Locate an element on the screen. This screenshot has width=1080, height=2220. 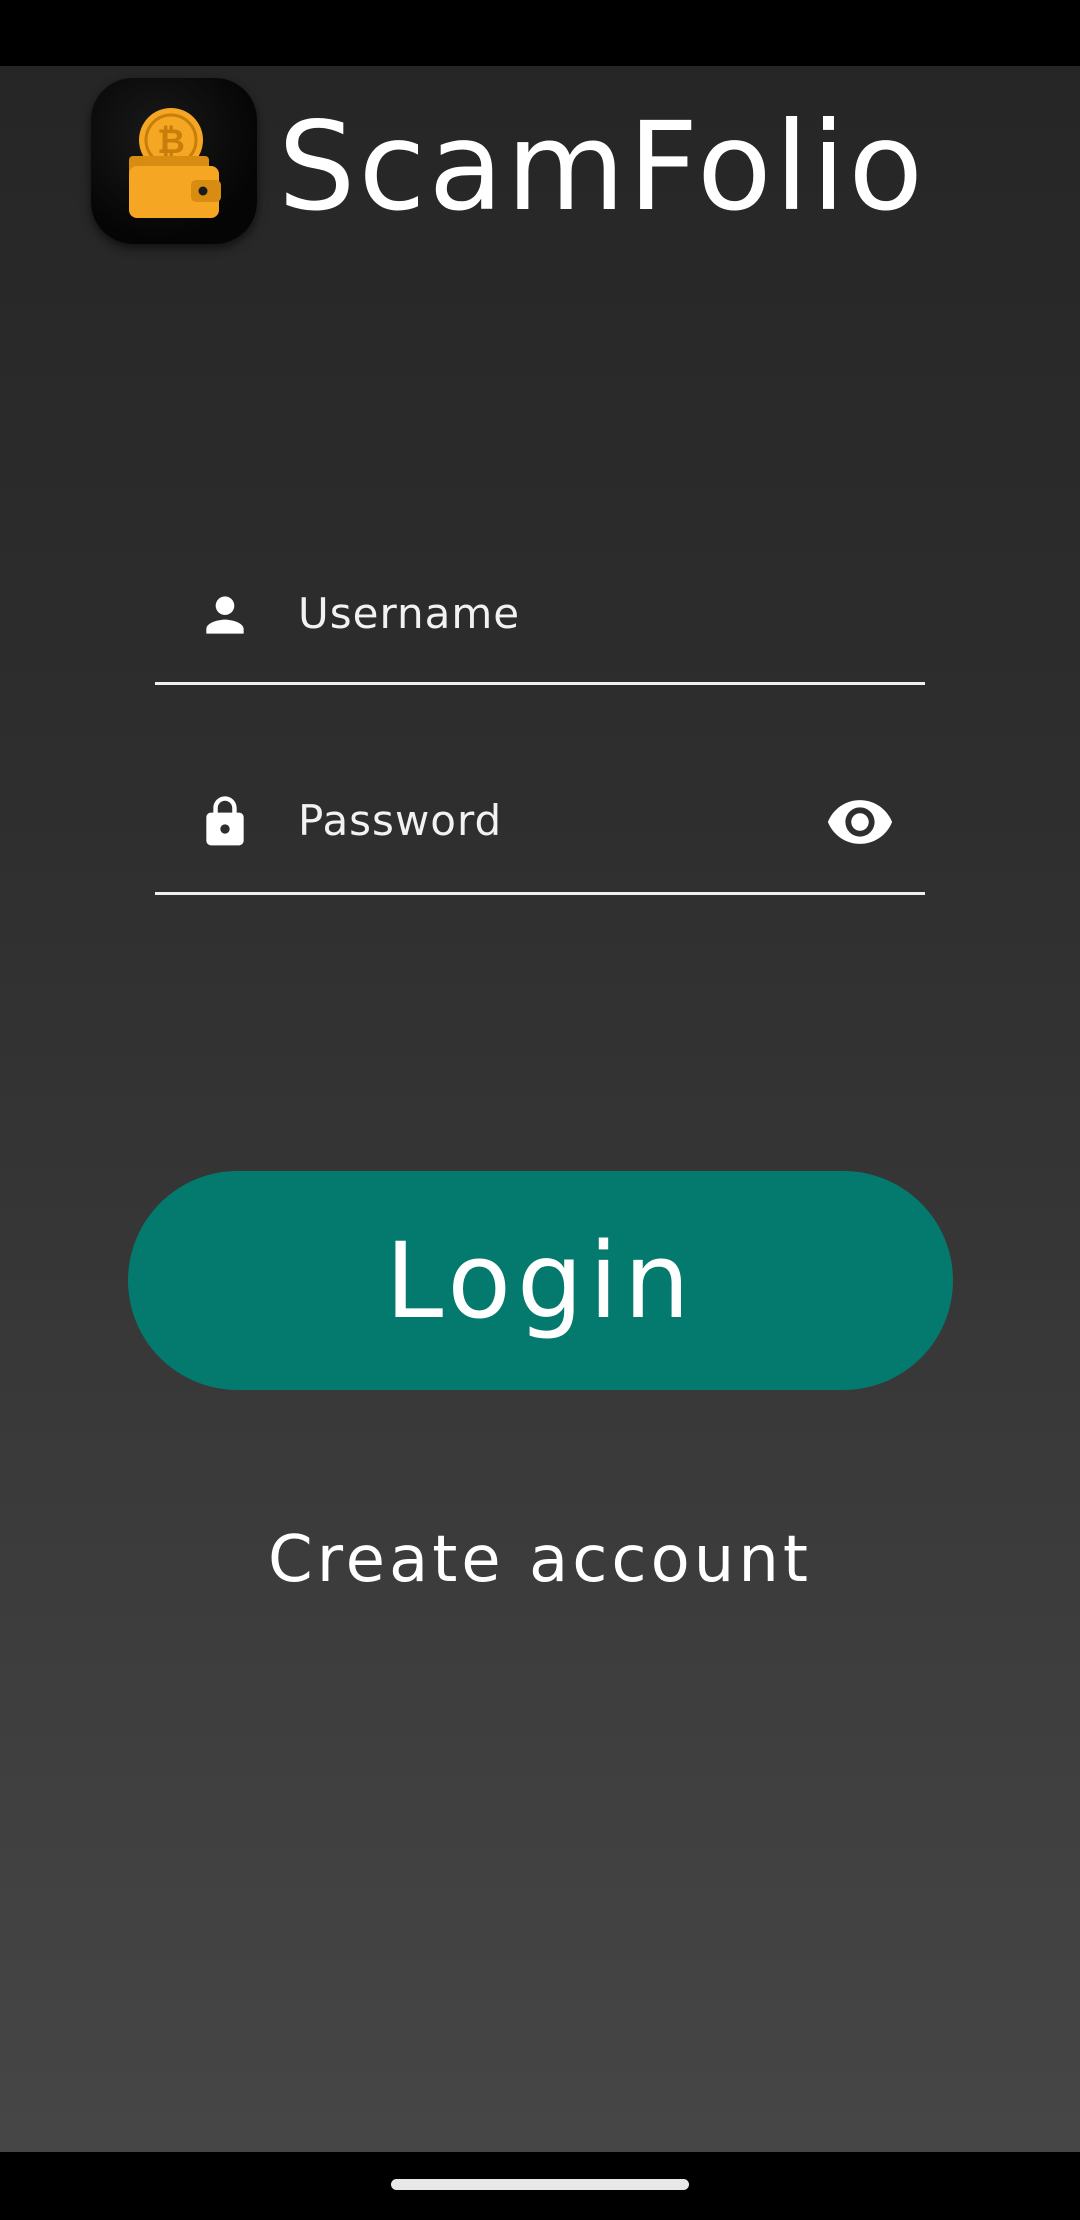
bitcoin-wallet-icon: ₿ is located at coordinates (175, 163).